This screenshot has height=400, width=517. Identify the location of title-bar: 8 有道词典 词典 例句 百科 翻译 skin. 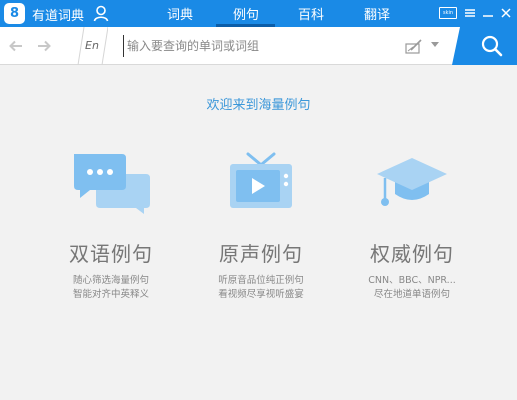
(258, 13).